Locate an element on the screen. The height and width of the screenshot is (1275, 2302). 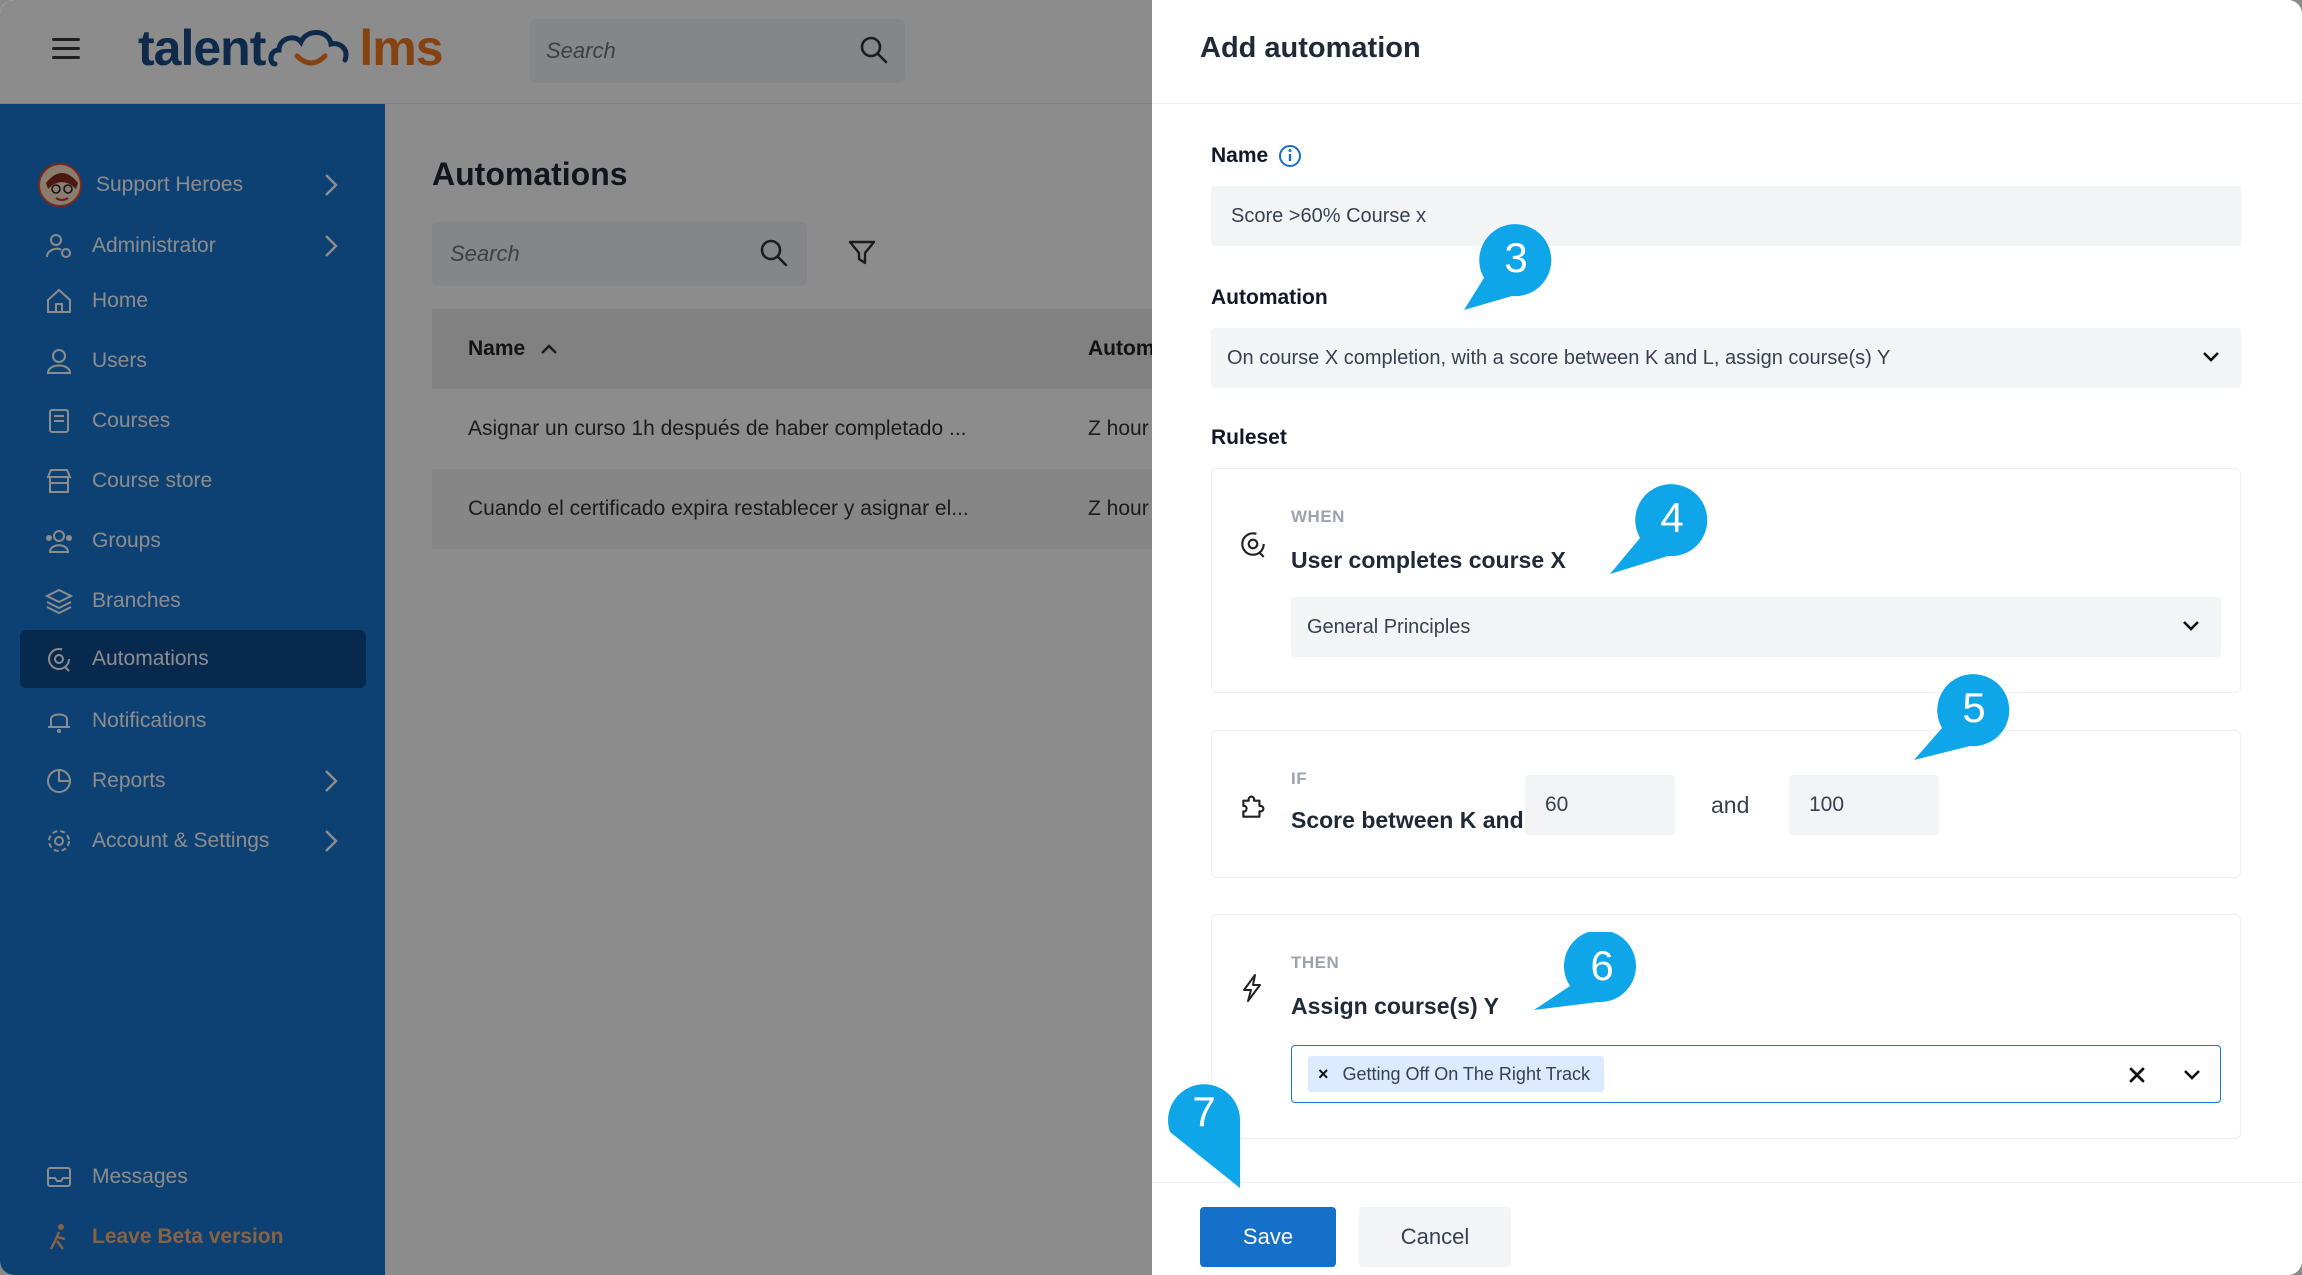
step-callout-number: 7 is located at coordinates (1203, 1111).